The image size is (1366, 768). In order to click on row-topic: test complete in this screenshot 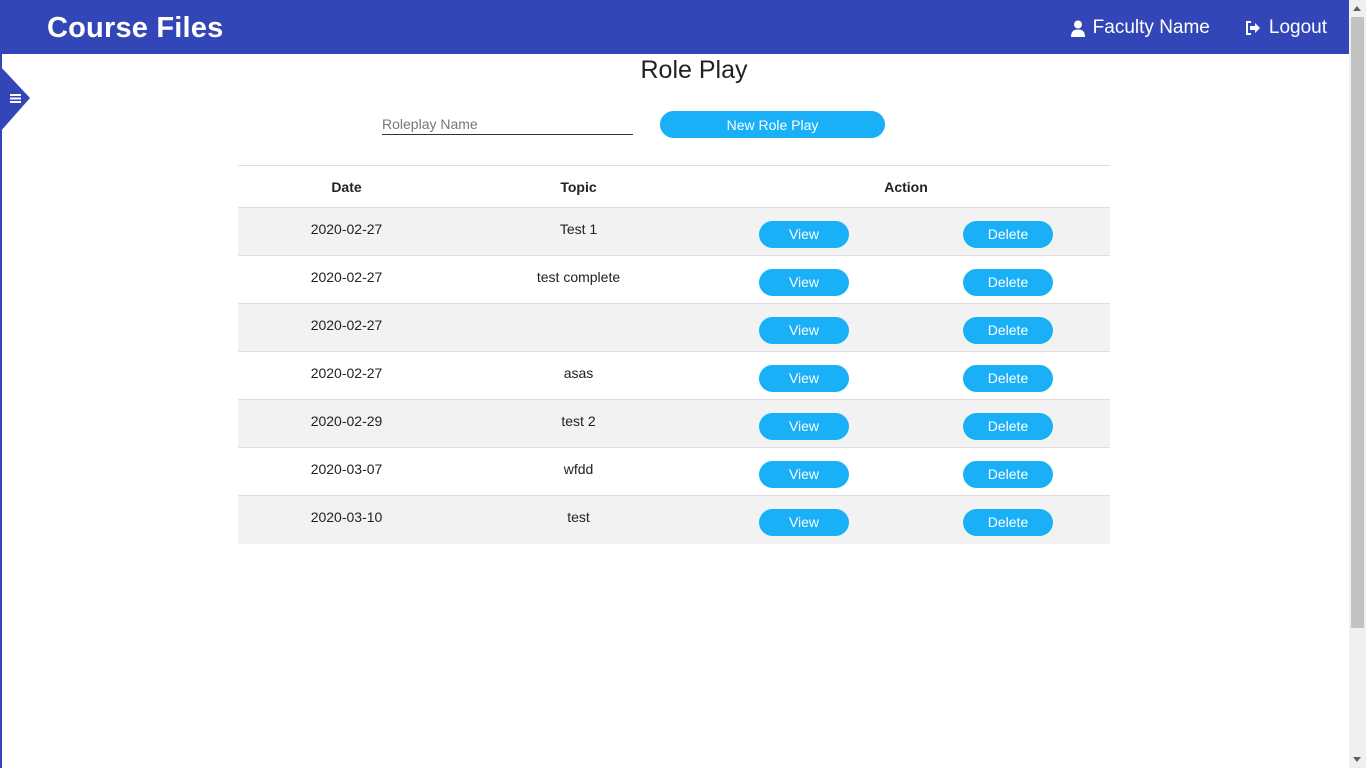, I will do `click(578, 276)`.